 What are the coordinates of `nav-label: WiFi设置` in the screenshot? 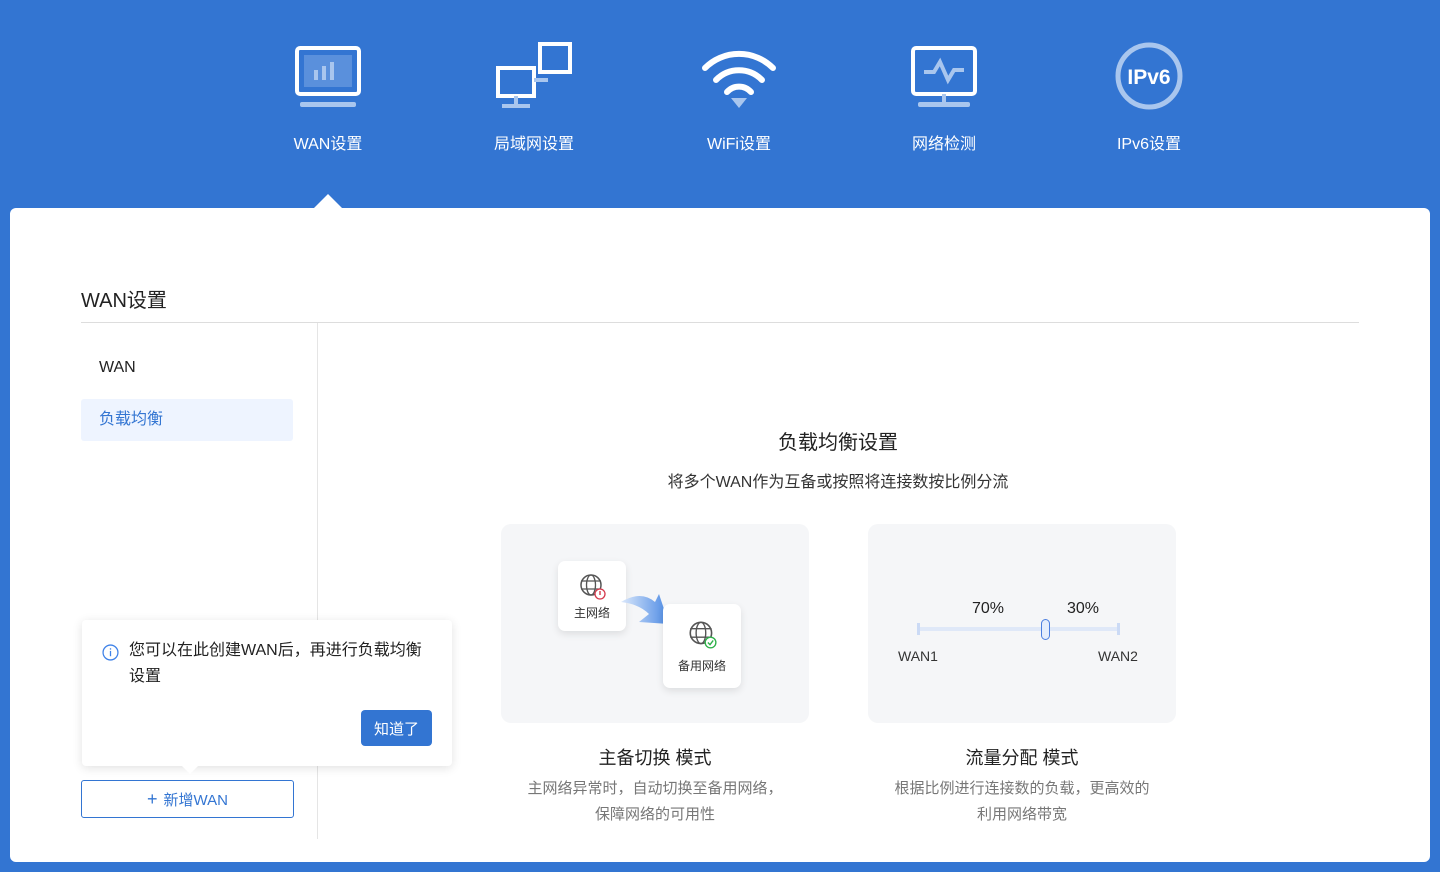 It's located at (739, 144).